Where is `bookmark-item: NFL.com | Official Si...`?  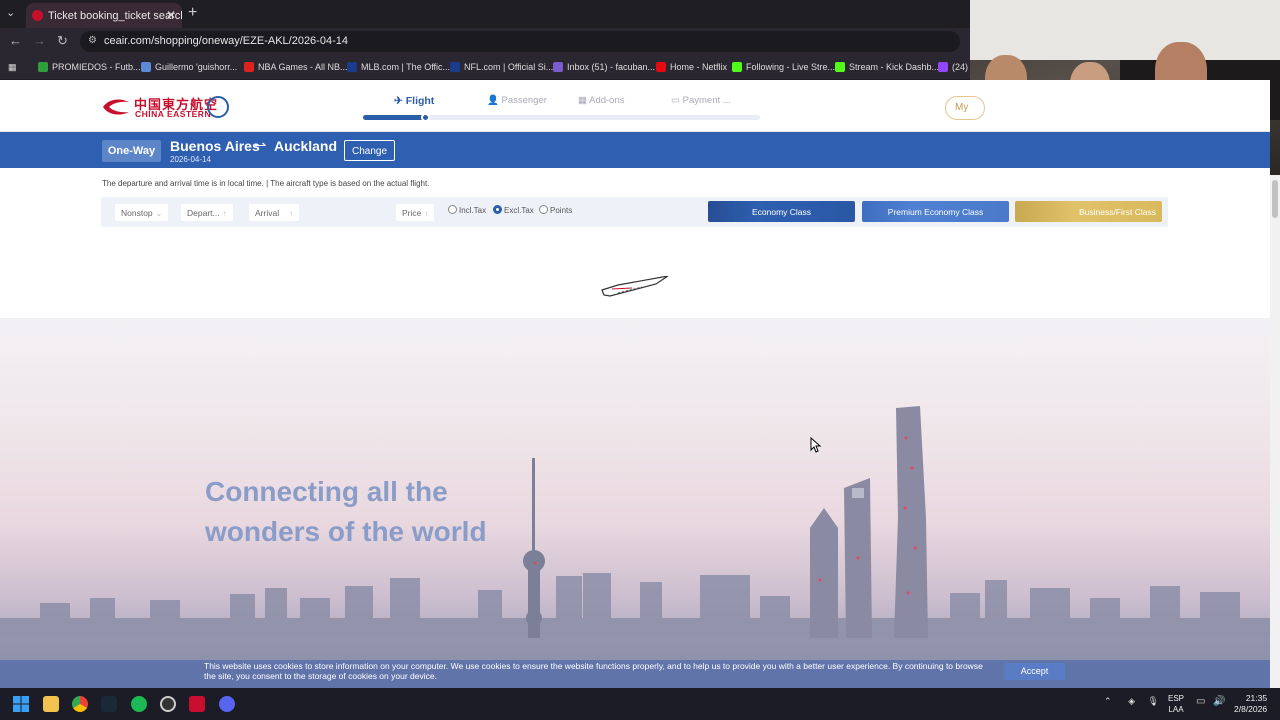 bookmark-item: NFL.com | Official Si... is located at coordinates (501, 67).